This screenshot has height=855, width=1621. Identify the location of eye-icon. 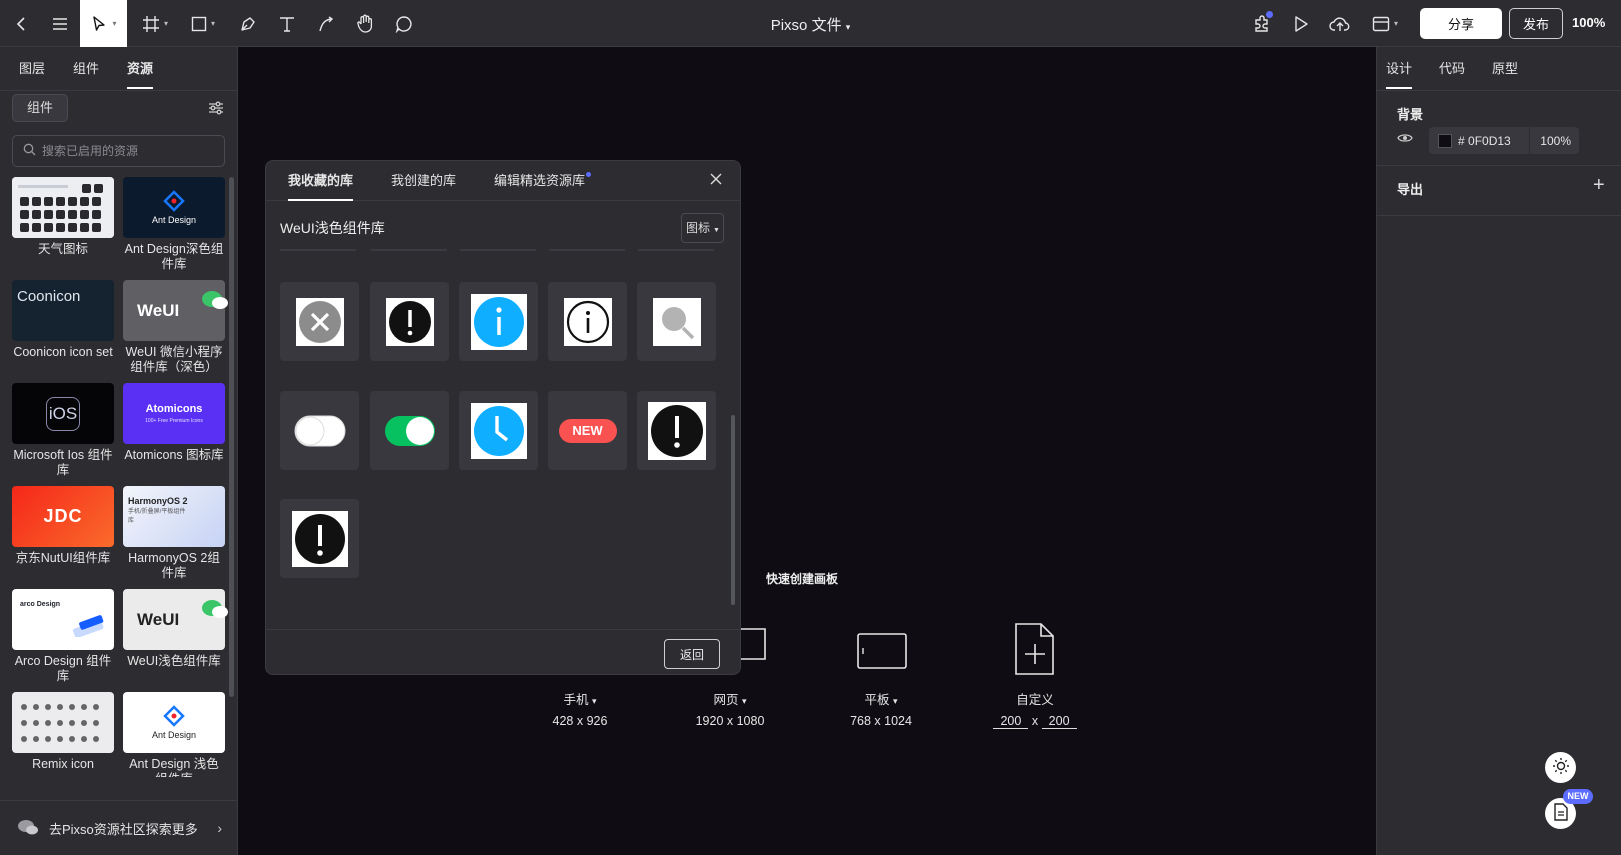
(1405, 139).